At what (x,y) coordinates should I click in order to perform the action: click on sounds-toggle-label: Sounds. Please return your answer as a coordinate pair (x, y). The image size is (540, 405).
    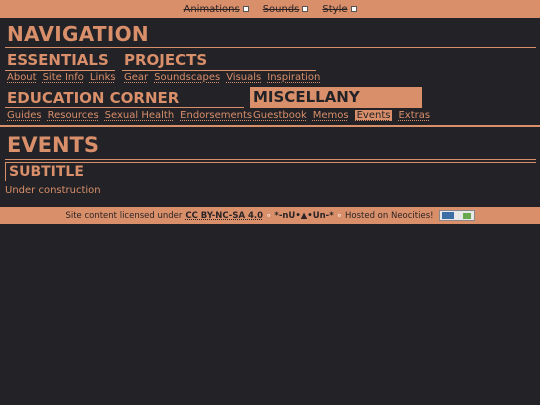
    Looking at the image, I should click on (281, 9).